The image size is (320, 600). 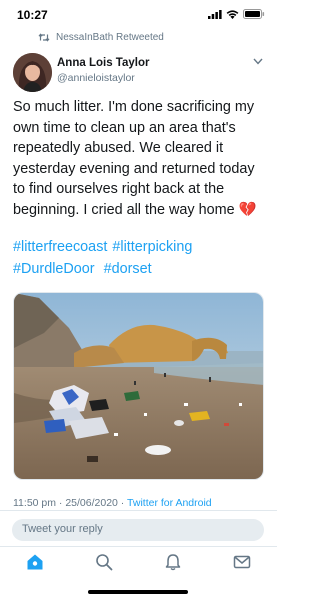 I want to click on hashtag-link: #dorset, so click(x=128, y=269).